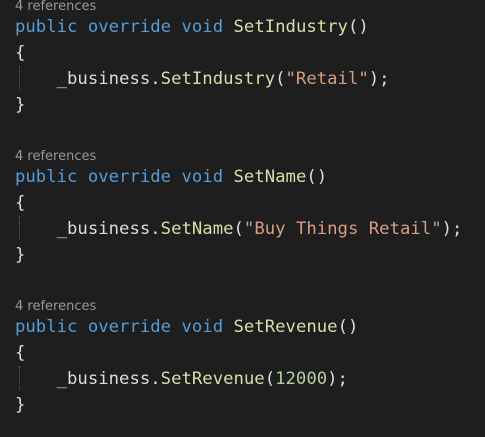 Image resolution: width=485 pixels, height=437 pixels. I want to click on call-method: SetRevenue, so click(212, 379).